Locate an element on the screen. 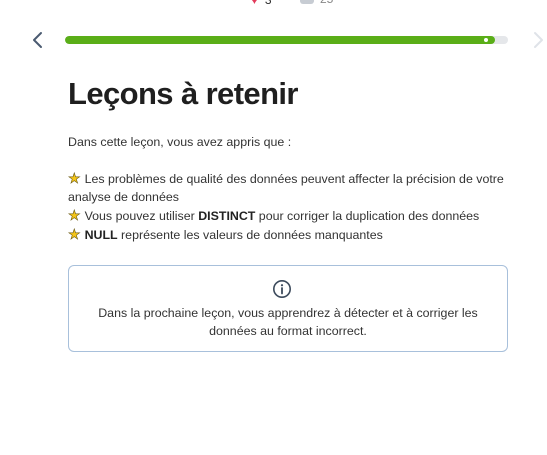 Image resolution: width=547 pixels, height=455 pixels. keyword-null: NULL is located at coordinates (101, 235).